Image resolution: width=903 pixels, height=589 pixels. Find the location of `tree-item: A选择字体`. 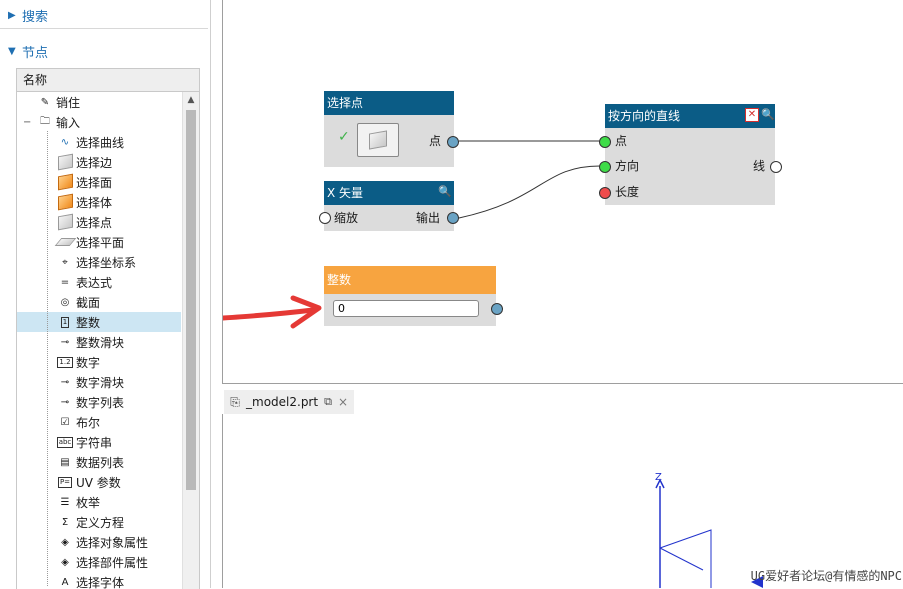

tree-item: A选择字体 is located at coordinates (99, 580).